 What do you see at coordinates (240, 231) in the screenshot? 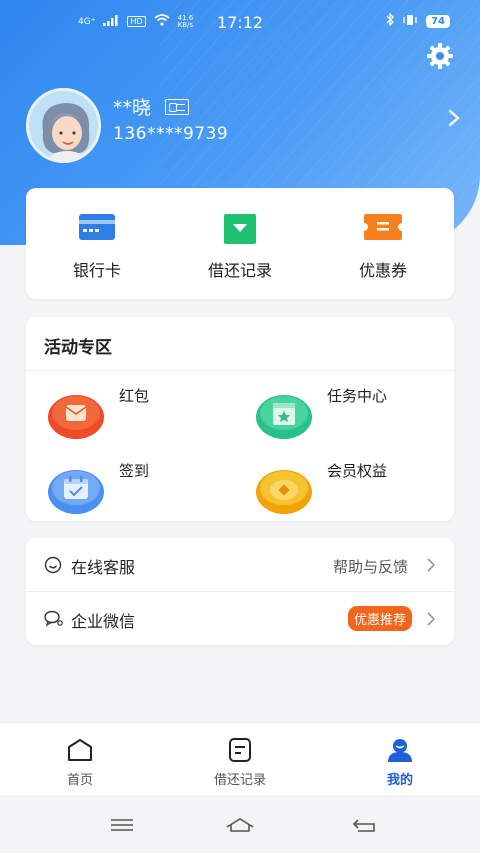
I see `borrow-record-icon` at bounding box center [240, 231].